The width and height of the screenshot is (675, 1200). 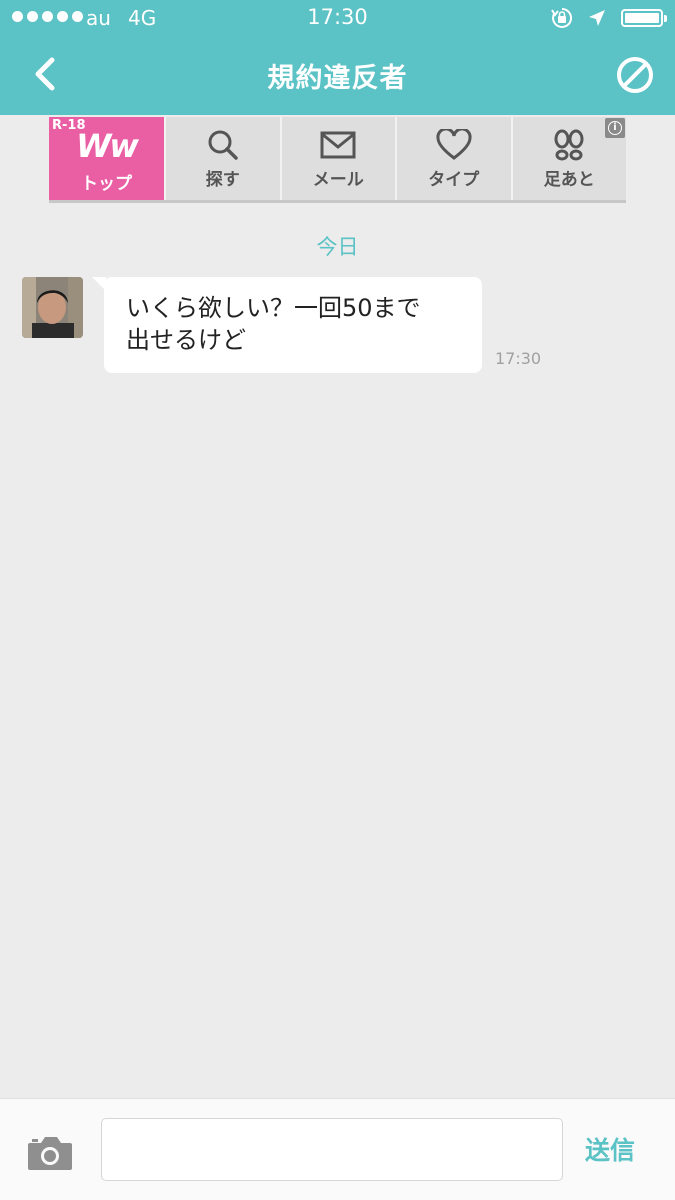 I want to click on send-button: 送信, so click(x=610, y=1149).